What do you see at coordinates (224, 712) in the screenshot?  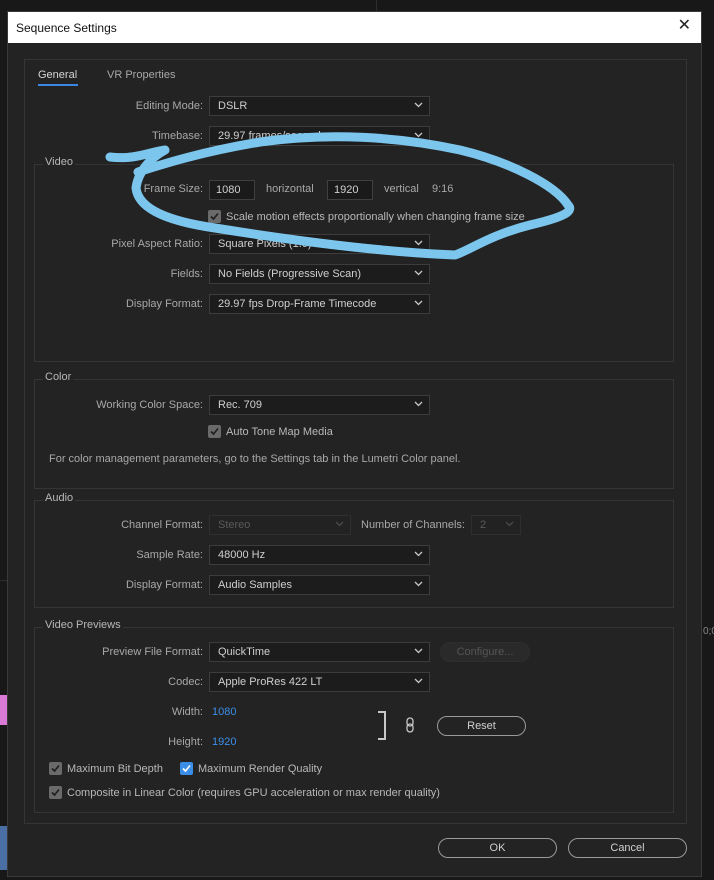 I see `preview-width-value: 1080` at bounding box center [224, 712].